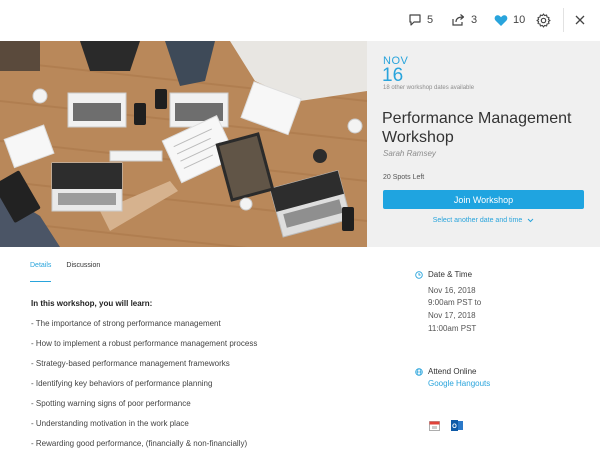 The image size is (600, 461). What do you see at coordinates (430, 20) in the screenshot?
I see `comments-count: 5` at bounding box center [430, 20].